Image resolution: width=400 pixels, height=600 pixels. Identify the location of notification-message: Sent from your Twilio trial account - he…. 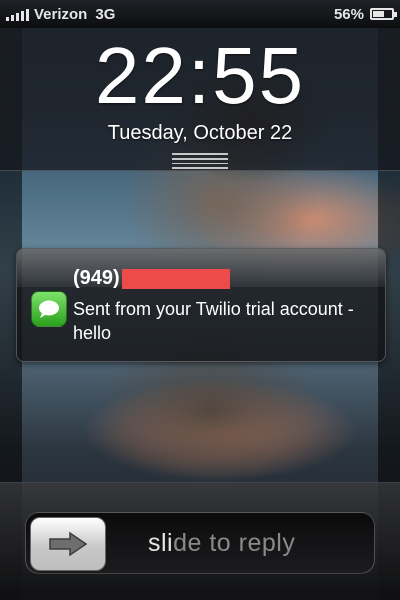
(213, 321).